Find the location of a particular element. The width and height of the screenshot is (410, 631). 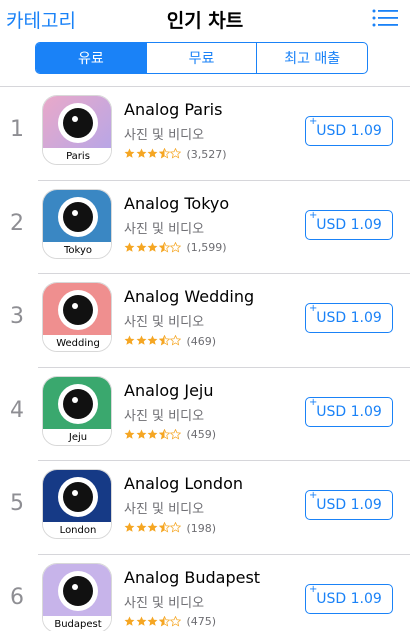

rating-count: (198) is located at coordinates (201, 528).